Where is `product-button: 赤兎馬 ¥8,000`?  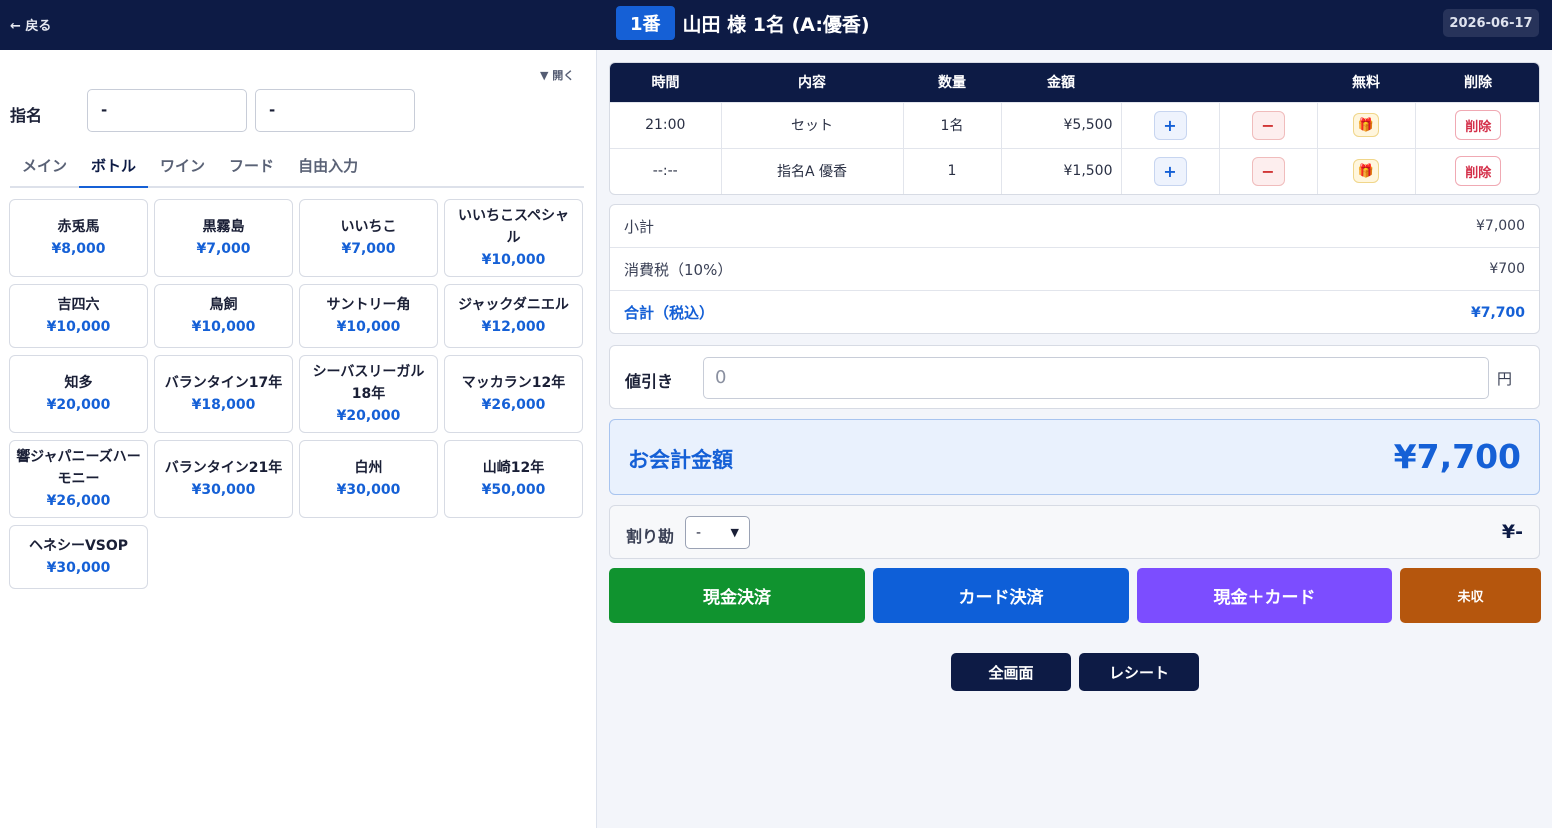
product-button: 赤兎馬 ¥8,000 is located at coordinates (78, 238).